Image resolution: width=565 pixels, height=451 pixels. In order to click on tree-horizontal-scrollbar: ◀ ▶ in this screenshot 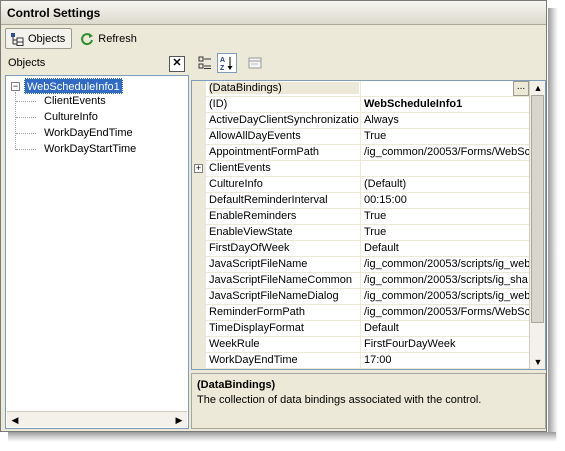, I will do `click(97, 419)`.